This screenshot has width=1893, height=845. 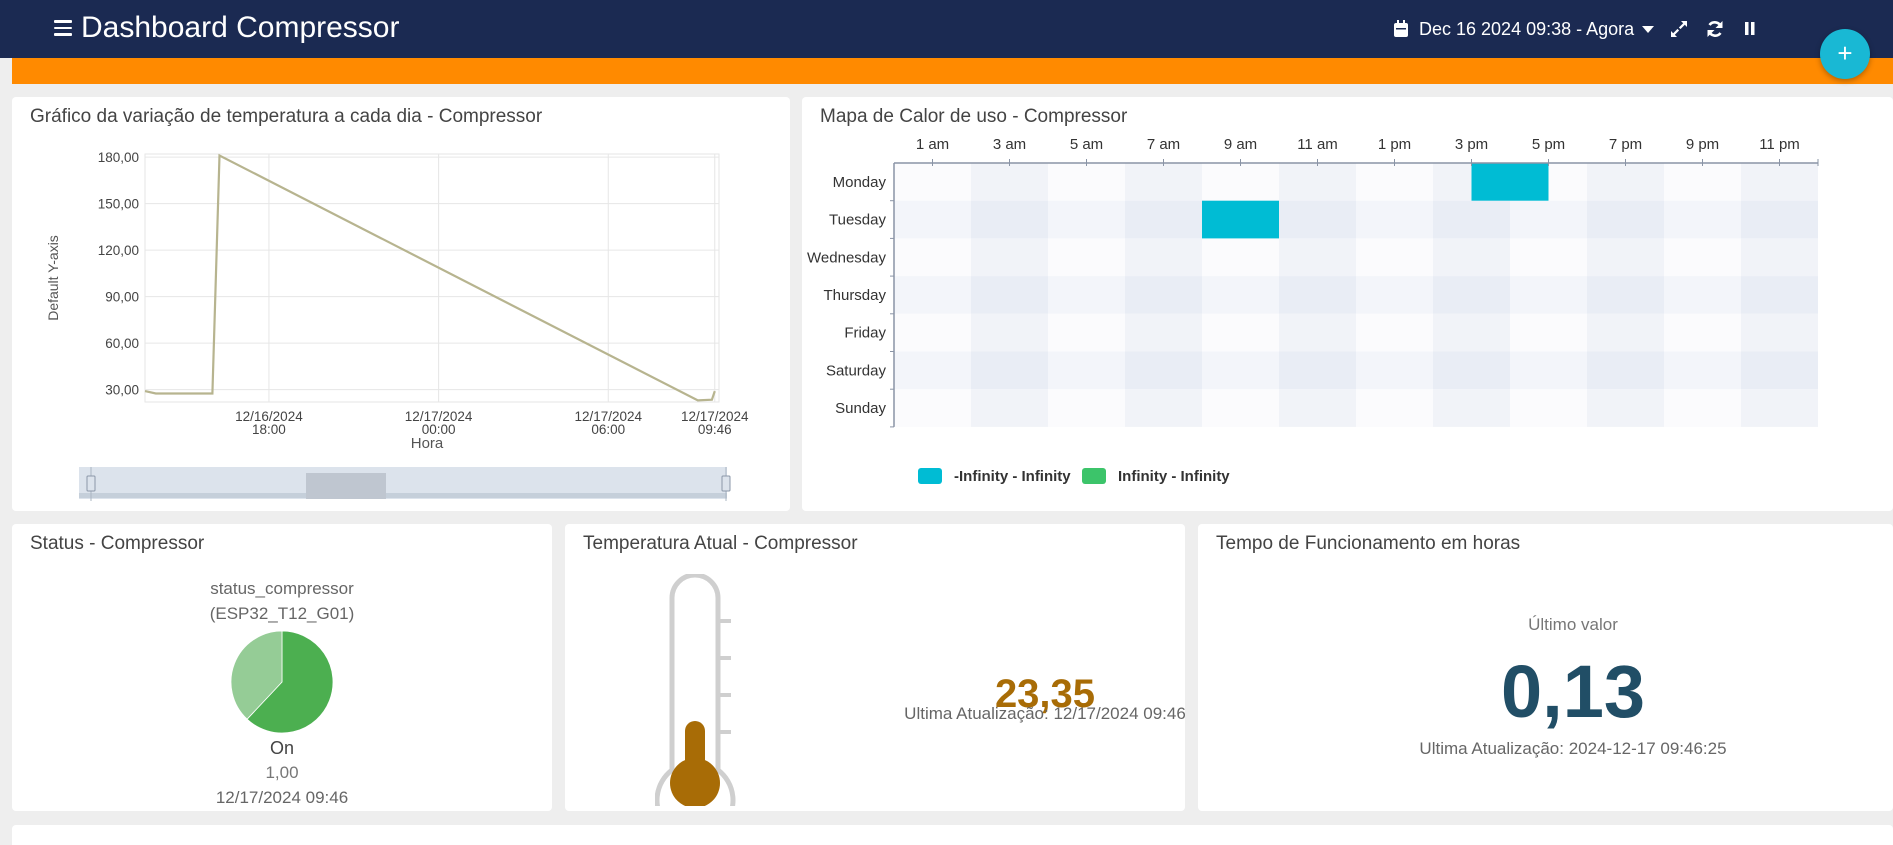 What do you see at coordinates (1679, 29) in the screenshot?
I see `expand-icon` at bounding box center [1679, 29].